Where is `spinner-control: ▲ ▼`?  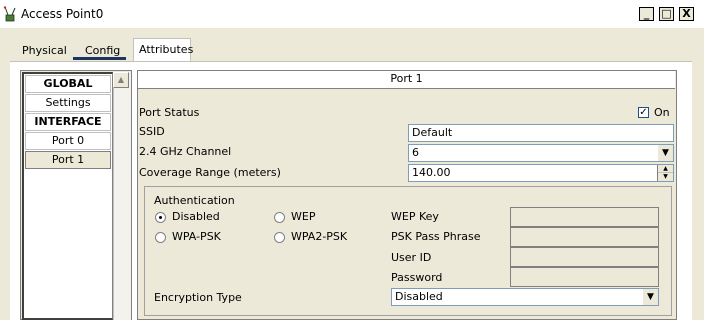
spinner-control: ▲ ▼ is located at coordinates (665, 173).